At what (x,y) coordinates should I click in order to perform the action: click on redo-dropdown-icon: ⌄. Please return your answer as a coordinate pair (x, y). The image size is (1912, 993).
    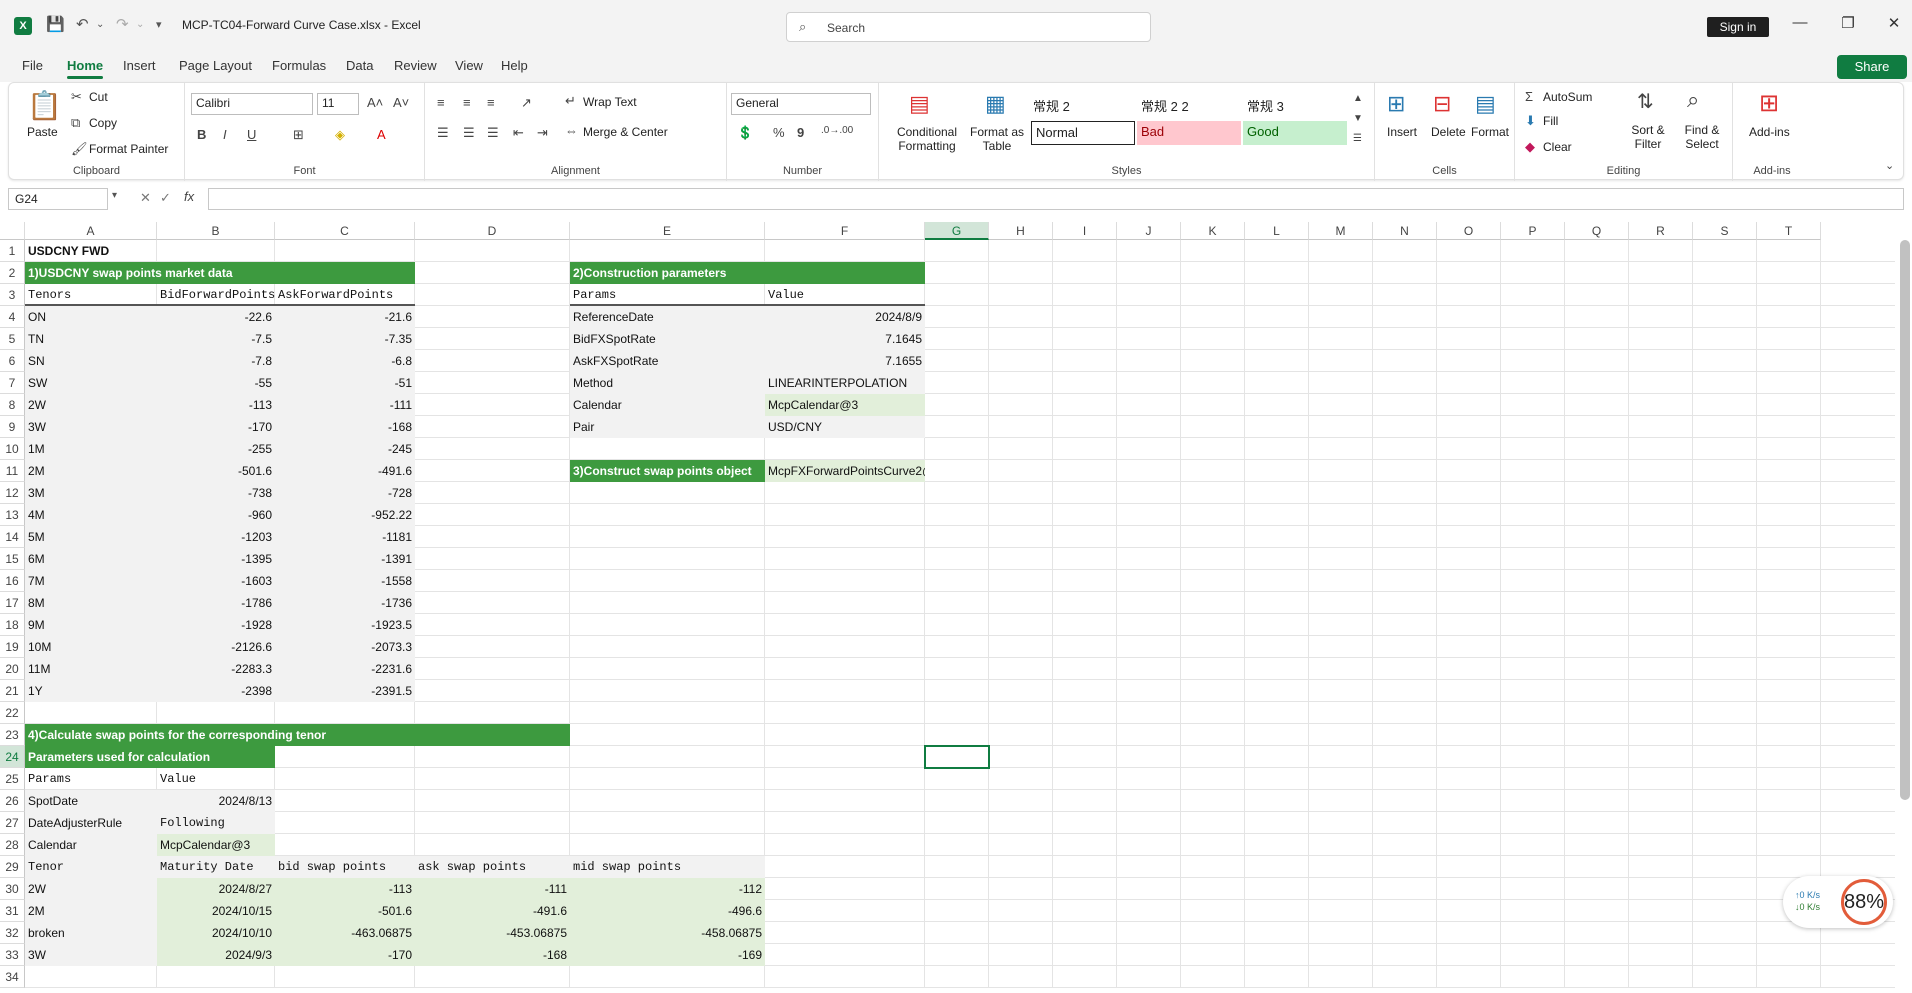
    Looking at the image, I should click on (140, 24).